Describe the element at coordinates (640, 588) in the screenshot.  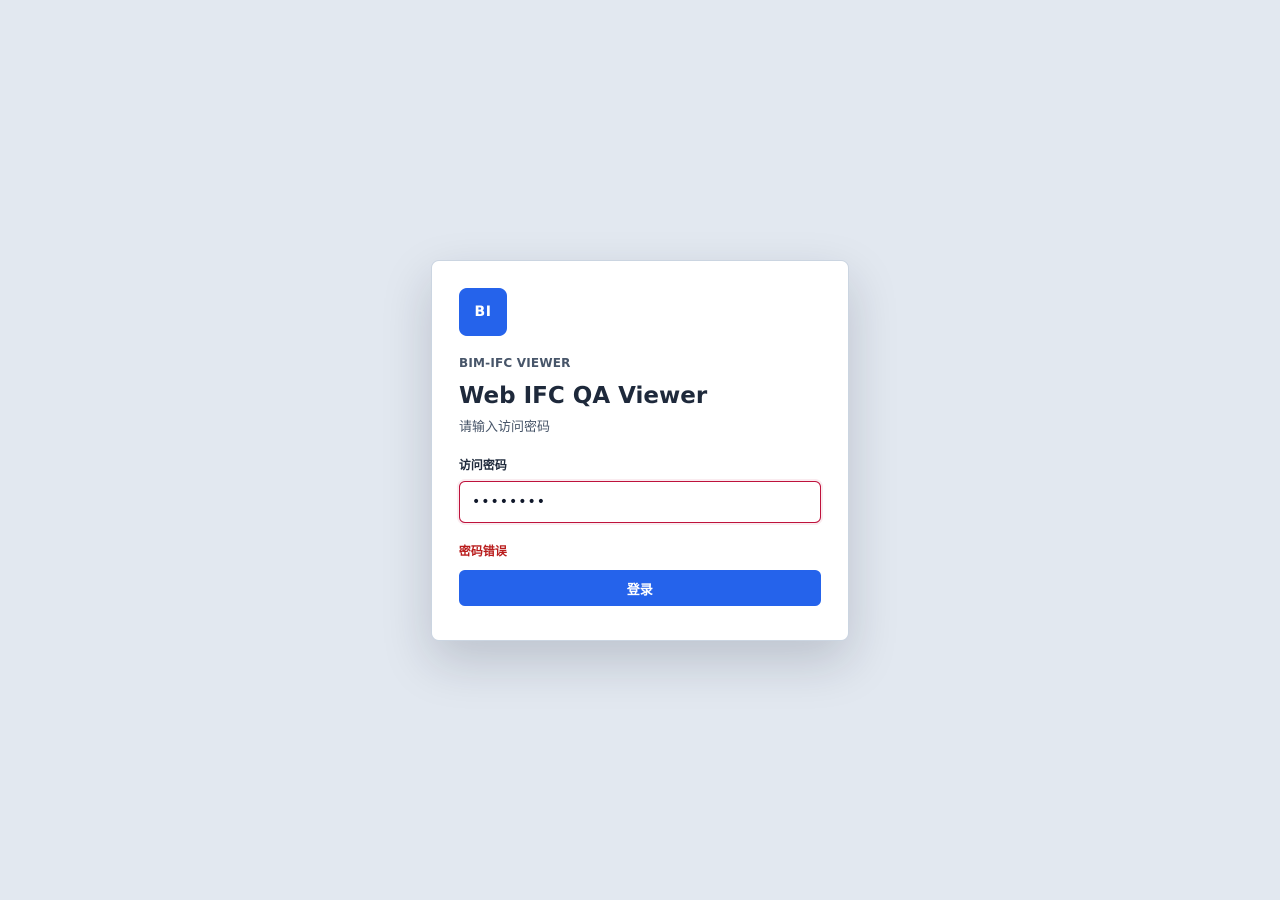
I see `login-button: 登录` at that location.